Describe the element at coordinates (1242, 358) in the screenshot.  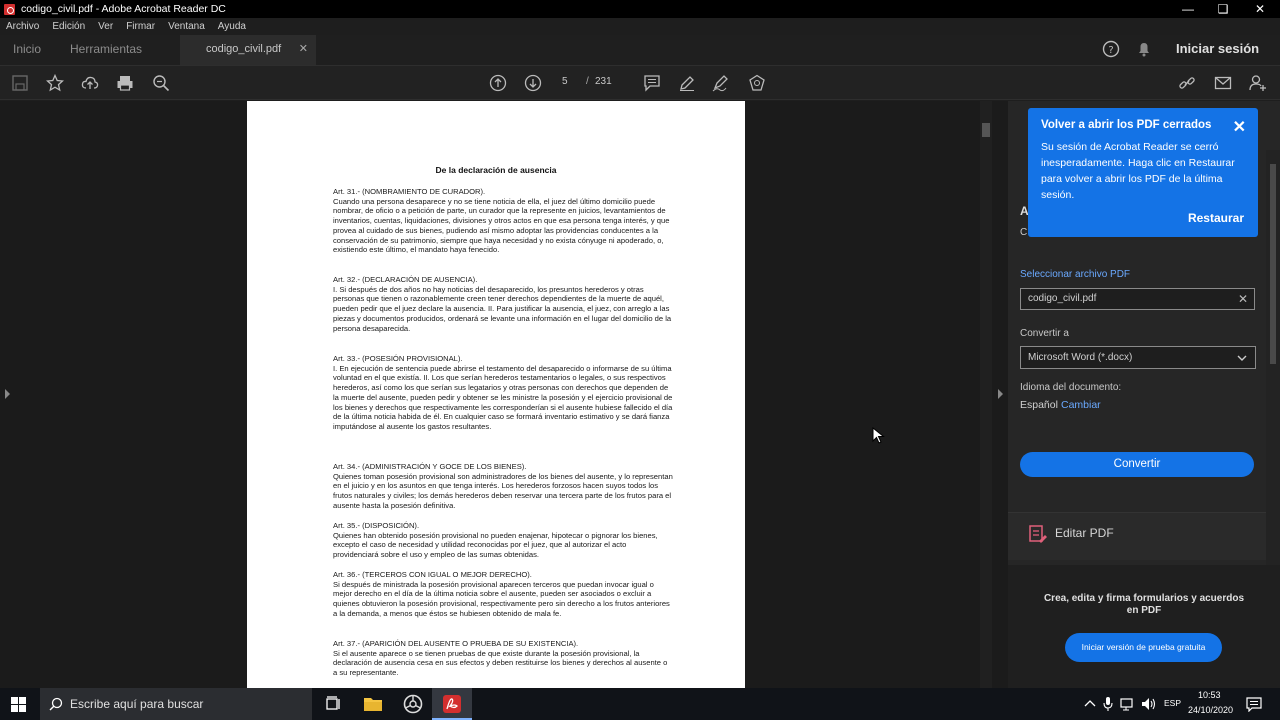
I see `chevron-down-icon` at that location.